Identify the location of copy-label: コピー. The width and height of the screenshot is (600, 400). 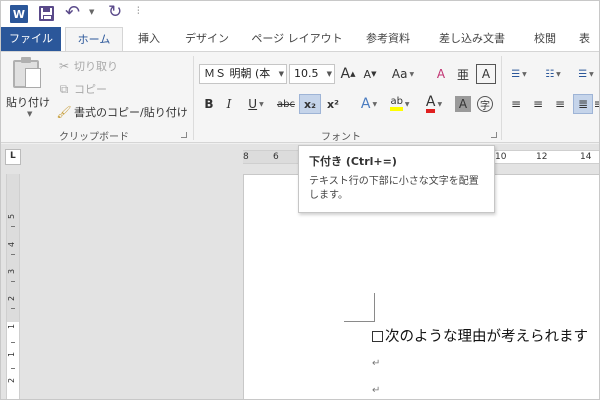
(90, 89).